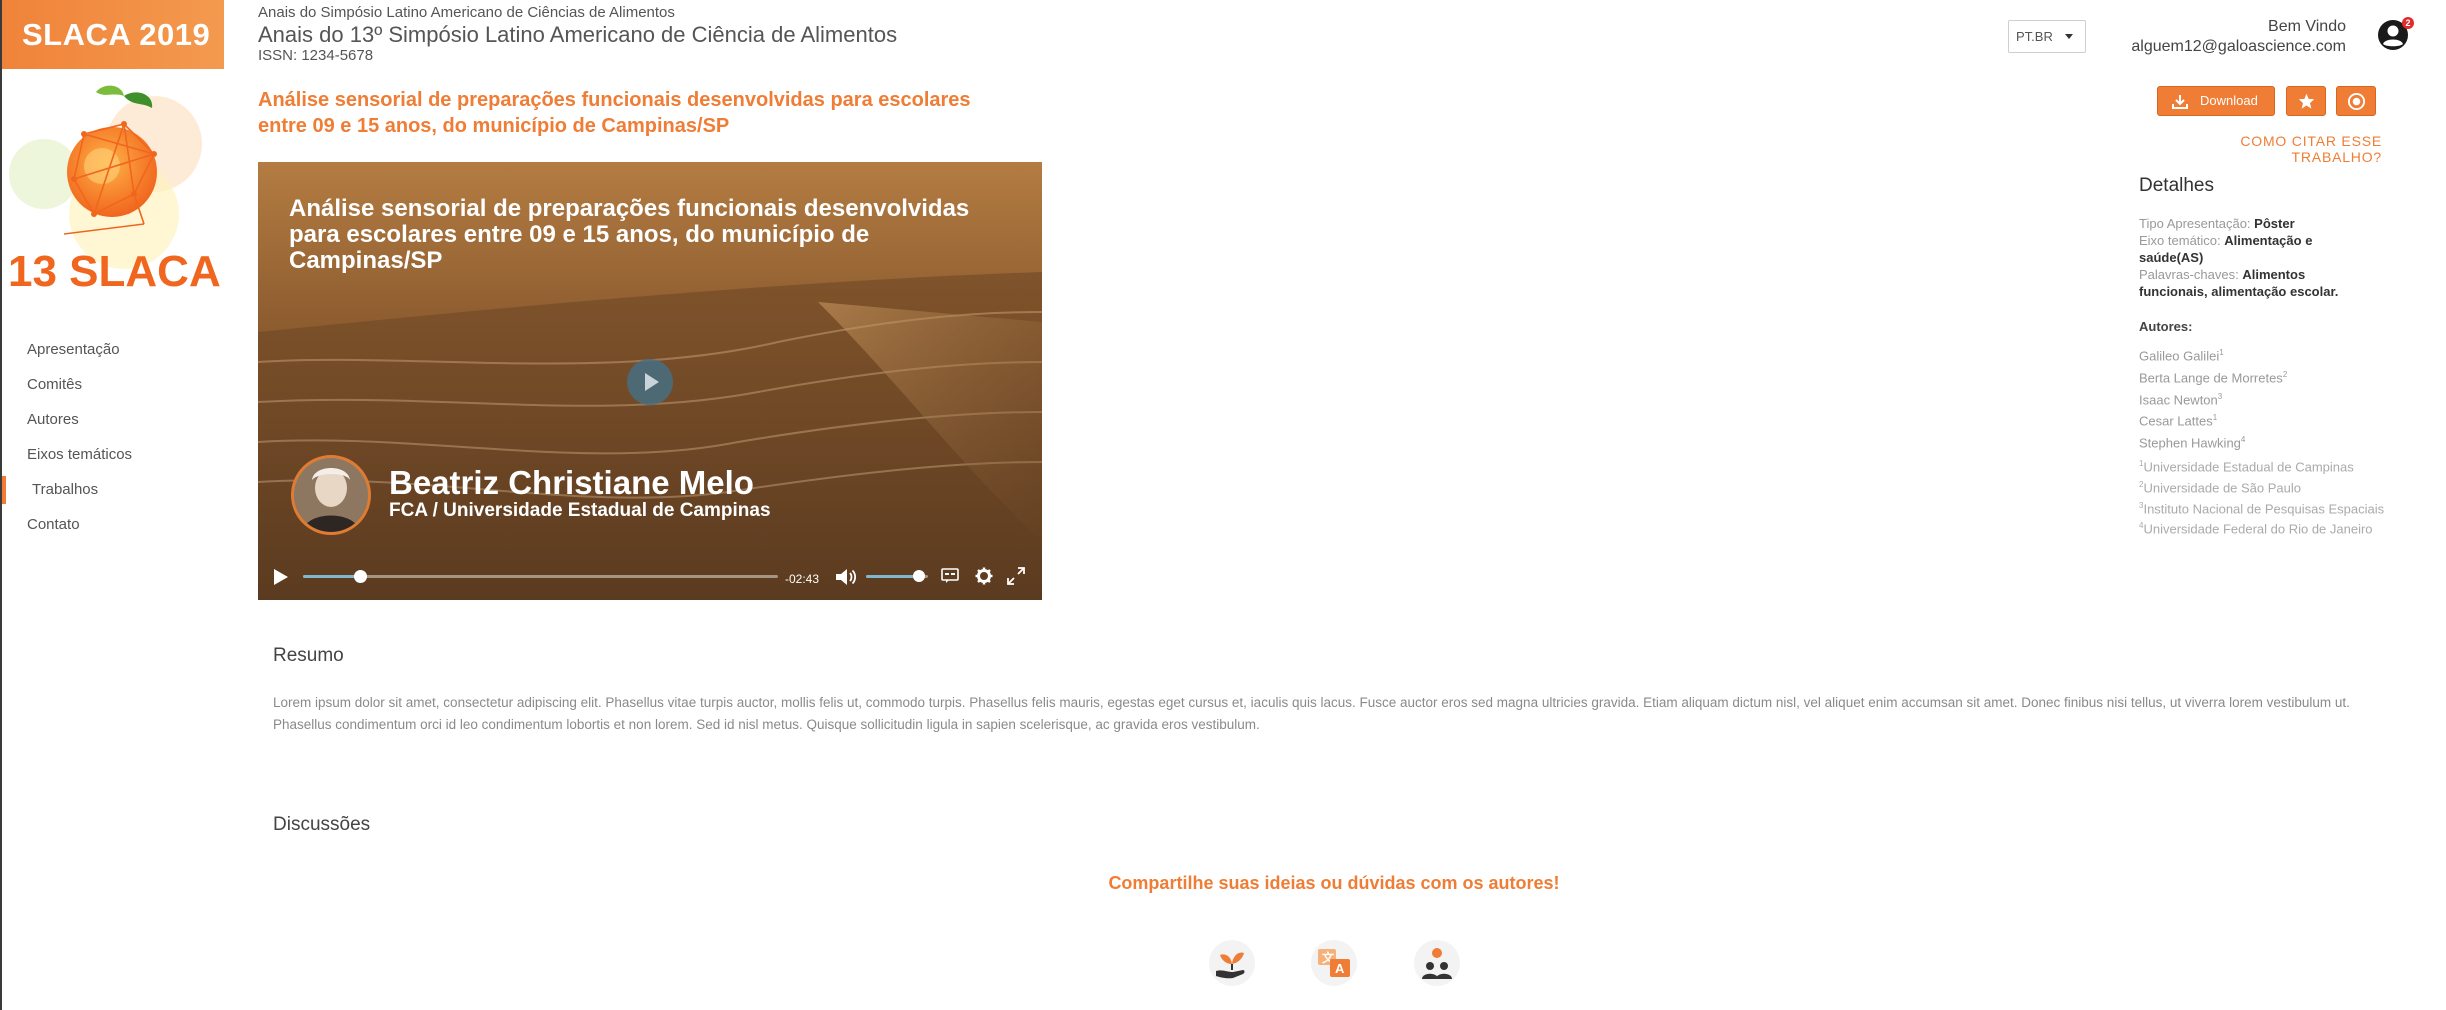 The image size is (2446, 1010). I want to click on event-logo: 13 SLACA, so click(114, 195).